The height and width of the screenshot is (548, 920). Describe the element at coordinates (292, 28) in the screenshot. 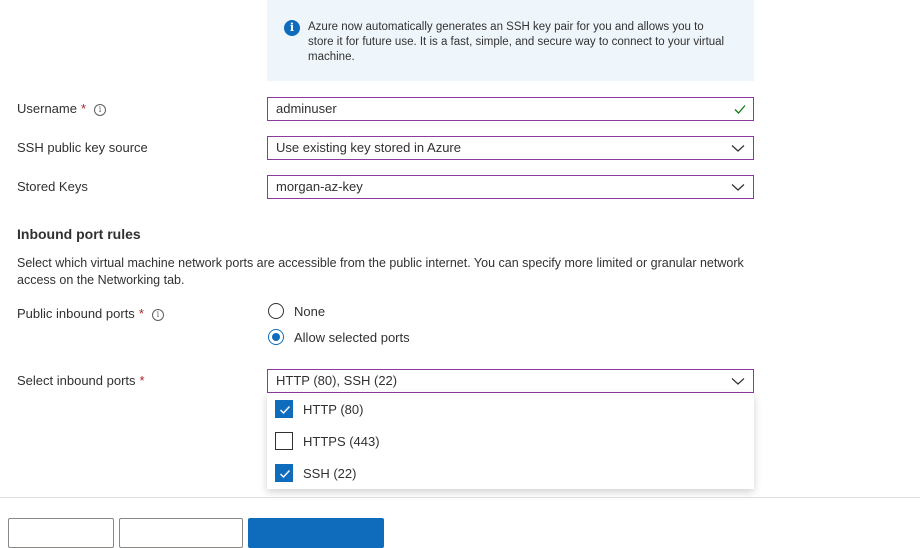

I see `info-icon: i` at that location.